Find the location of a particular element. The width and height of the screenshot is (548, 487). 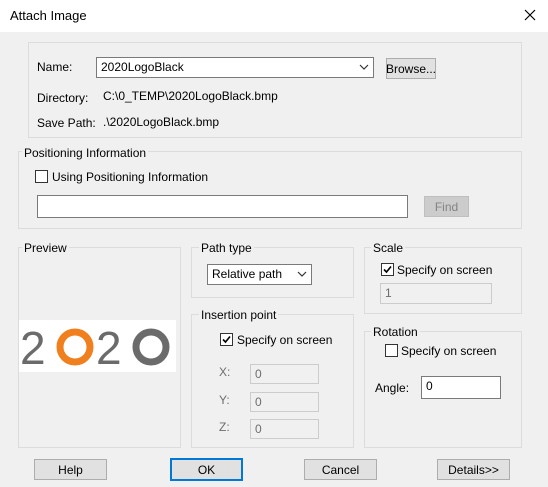

find-button-label: Find is located at coordinates (446, 206).